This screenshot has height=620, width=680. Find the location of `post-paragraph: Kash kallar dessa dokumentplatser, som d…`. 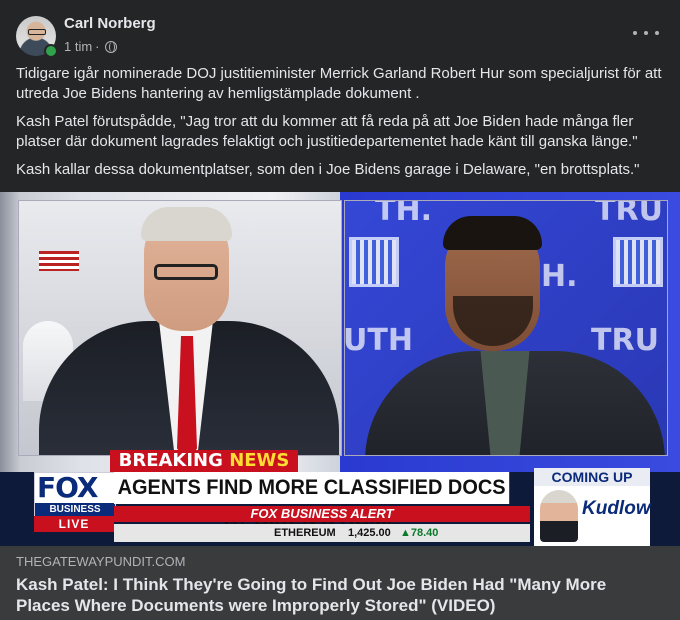

post-paragraph: Kash kallar dessa dokumentplatser, som d… is located at coordinates (328, 169).